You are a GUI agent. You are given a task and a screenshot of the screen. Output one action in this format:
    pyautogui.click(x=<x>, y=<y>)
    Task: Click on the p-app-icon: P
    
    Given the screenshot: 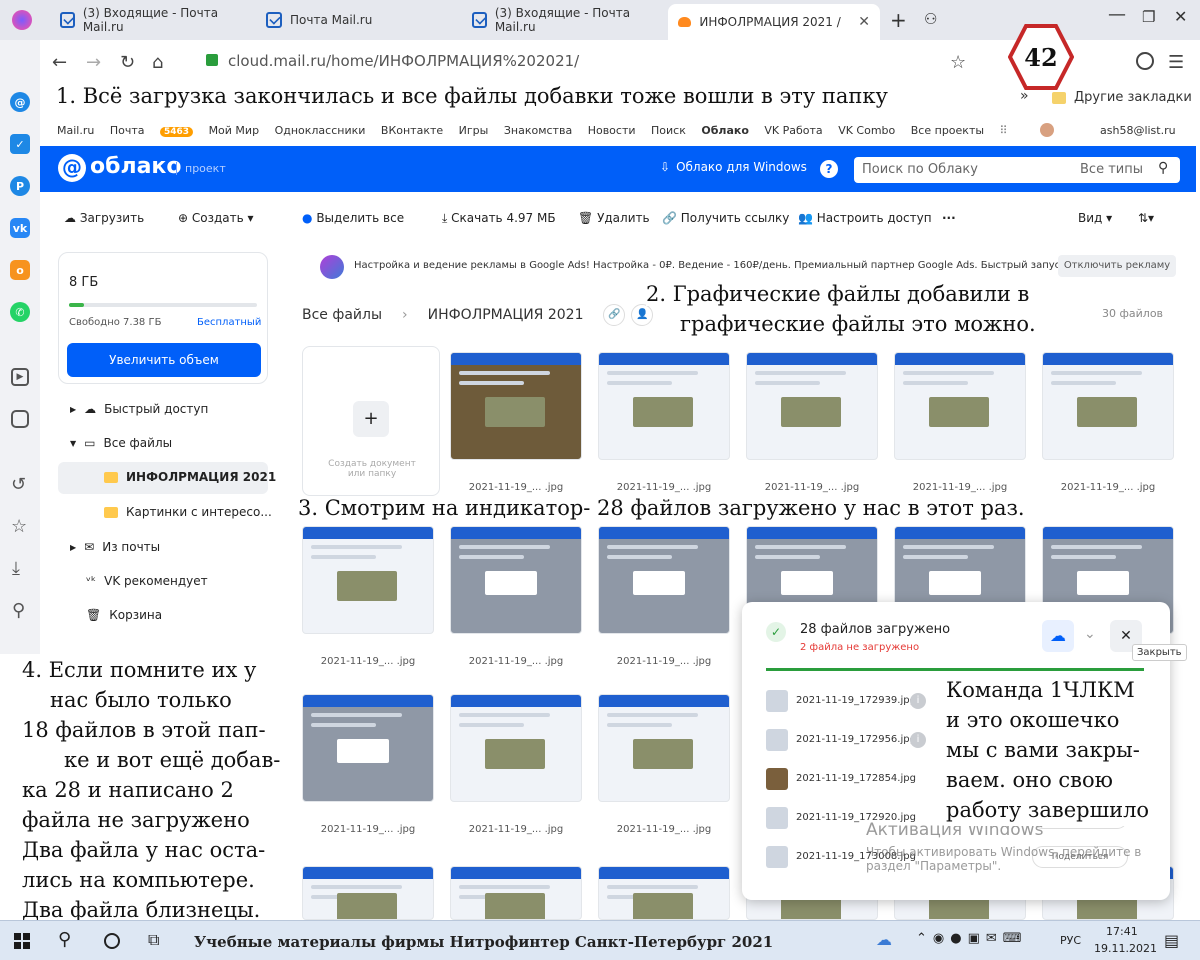 What is the action you would take?
    pyautogui.click(x=20, y=186)
    